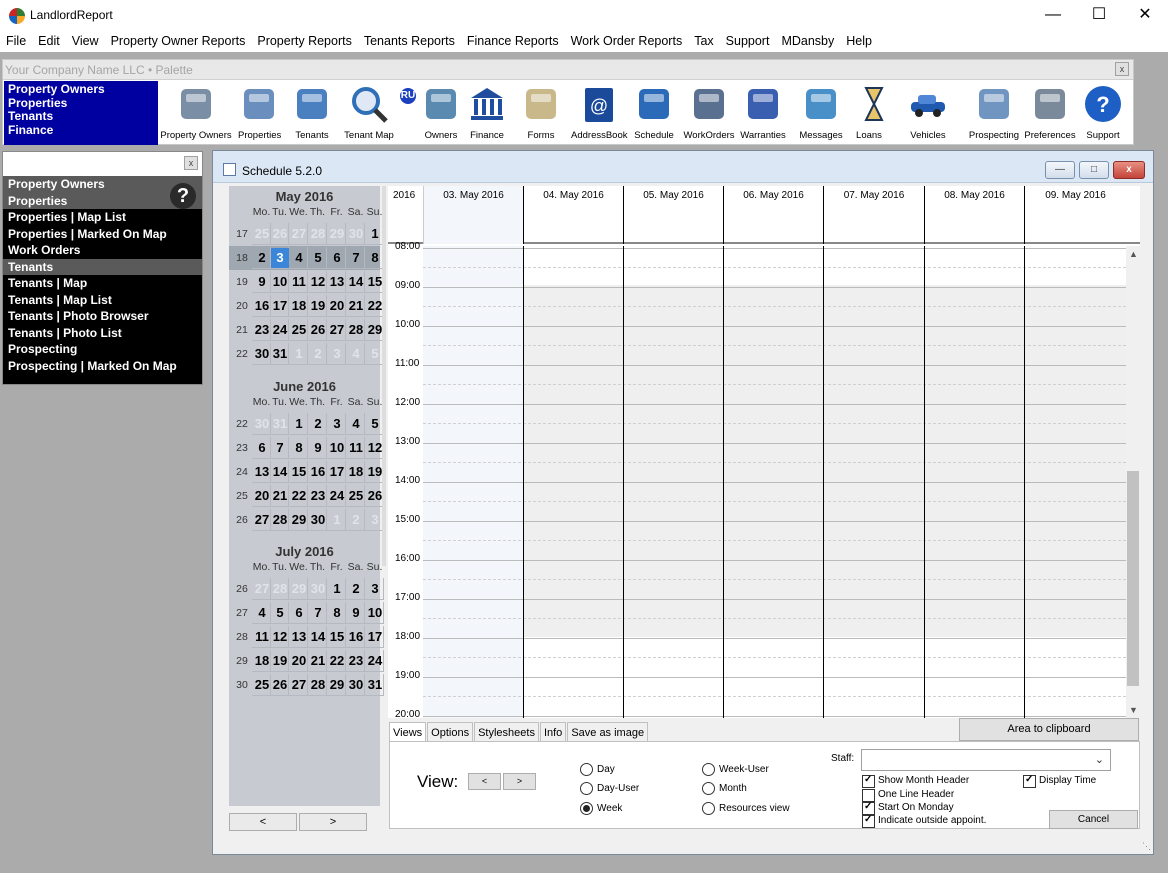 The width and height of the screenshot is (1168, 873). I want to click on palette-nav-tenants: Tenants, so click(81, 116).